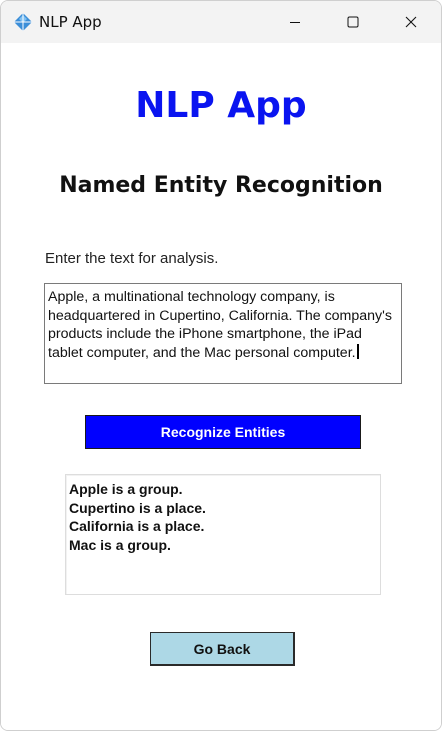  I want to click on result-line: California is a place., so click(137, 526).